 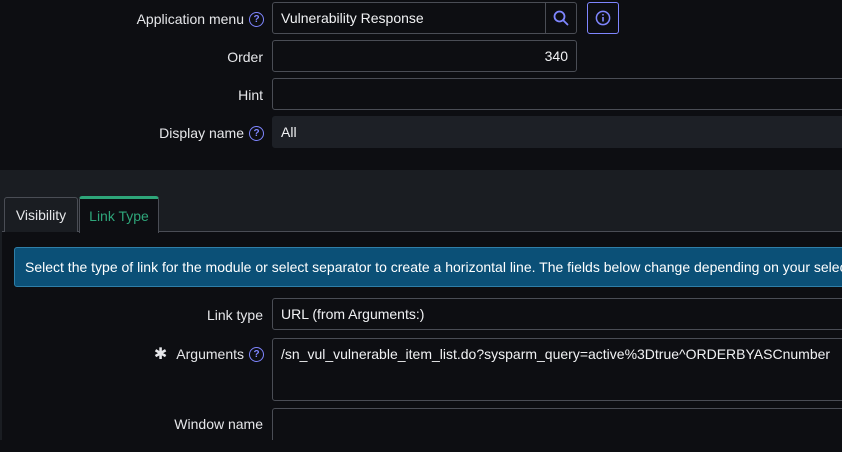 What do you see at coordinates (190, 19) in the screenshot?
I see `application-menu-label: Application menu` at bounding box center [190, 19].